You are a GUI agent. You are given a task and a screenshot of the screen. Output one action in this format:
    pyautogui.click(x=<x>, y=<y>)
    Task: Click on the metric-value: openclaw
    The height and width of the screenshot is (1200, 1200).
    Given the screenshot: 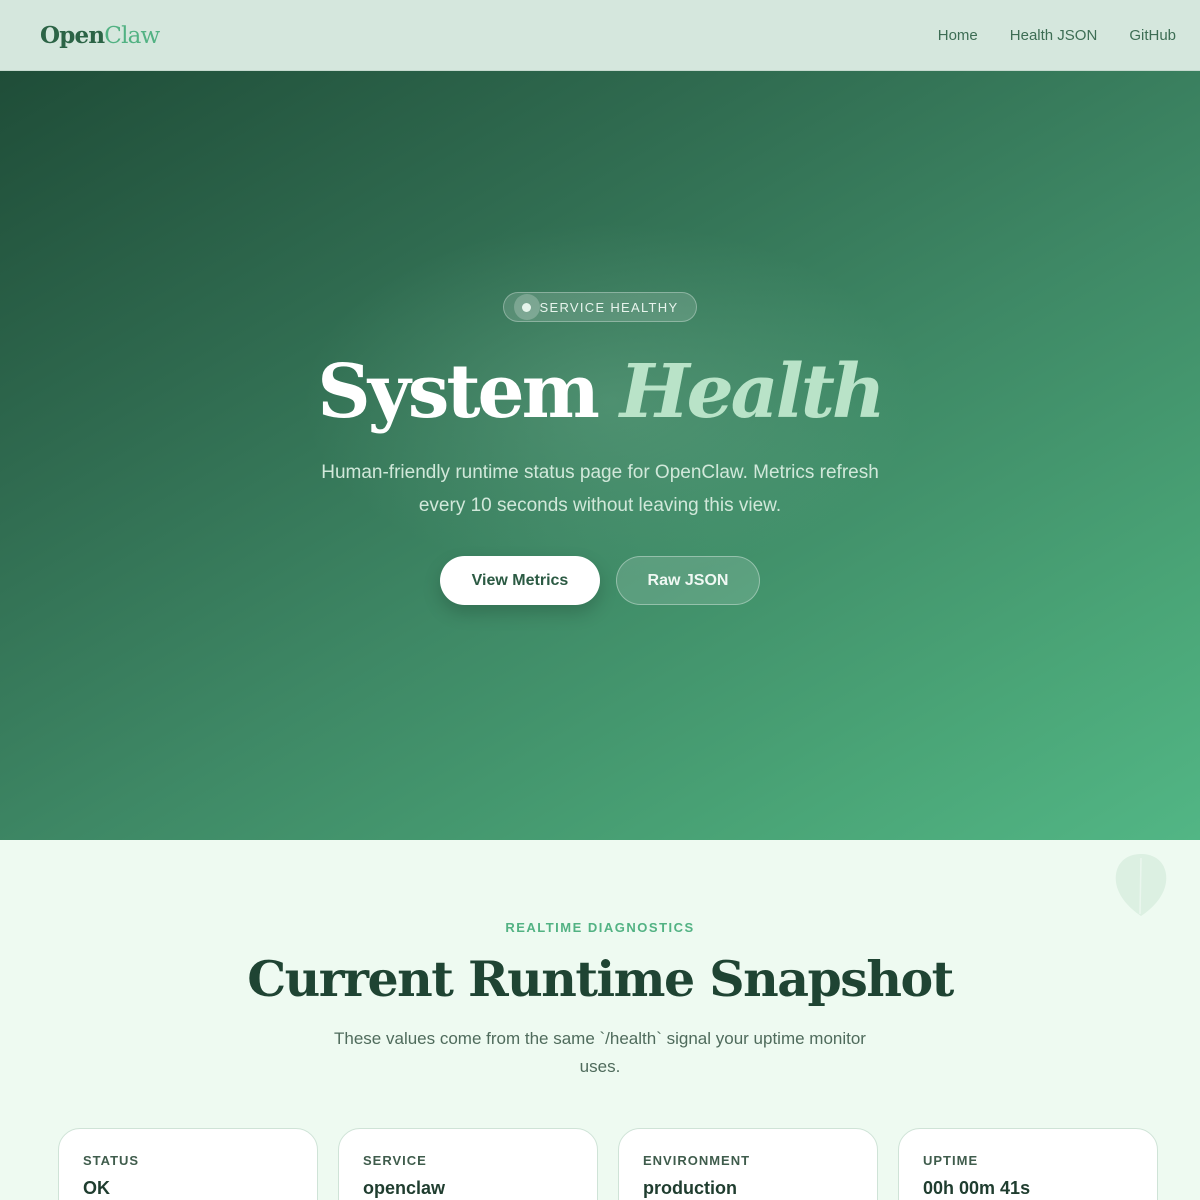 What is the action you would take?
    pyautogui.click(x=404, y=1188)
    